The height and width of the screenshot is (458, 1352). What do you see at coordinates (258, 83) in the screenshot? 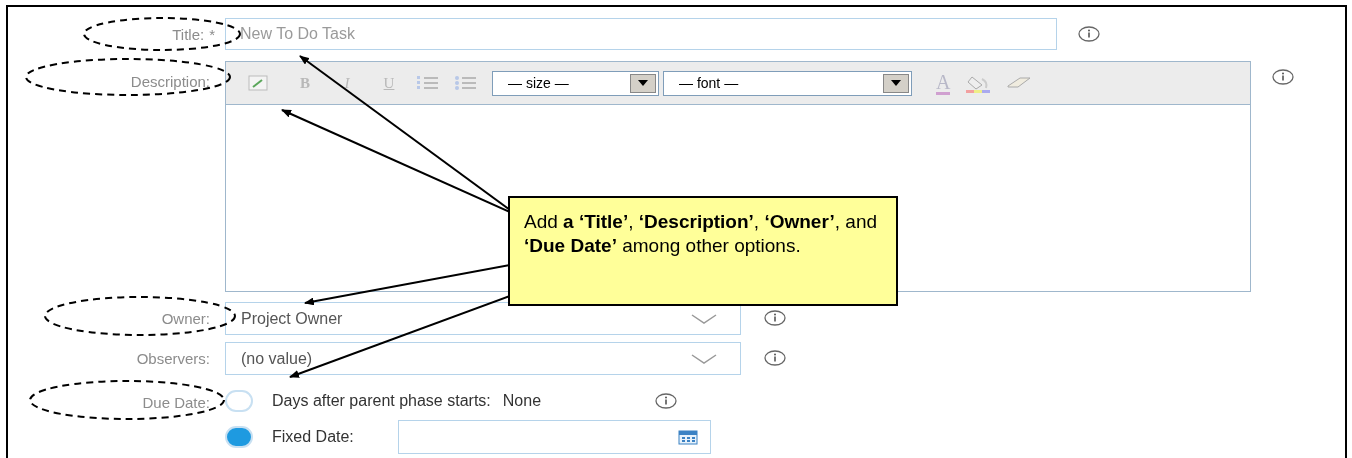
I see `image-icon` at bounding box center [258, 83].